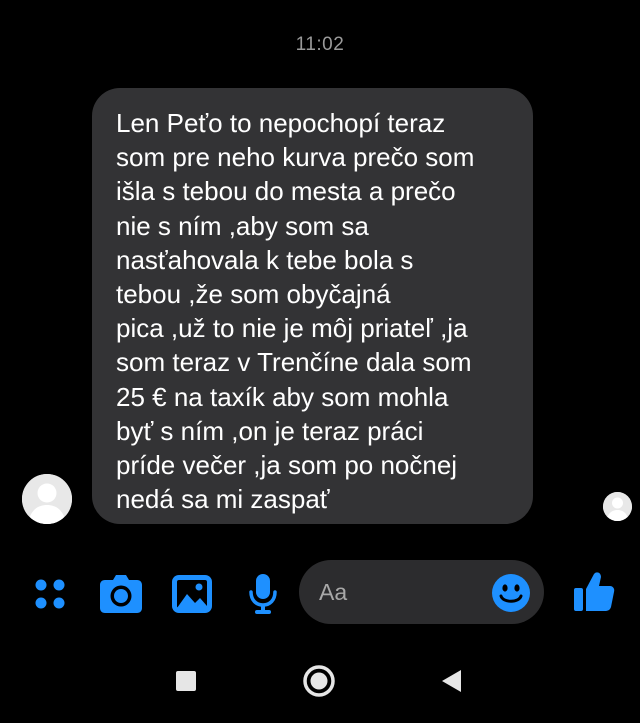 Image resolution: width=640 pixels, height=723 pixels. Describe the element at coordinates (399, 592) in the screenshot. I see `message-input` at that location.